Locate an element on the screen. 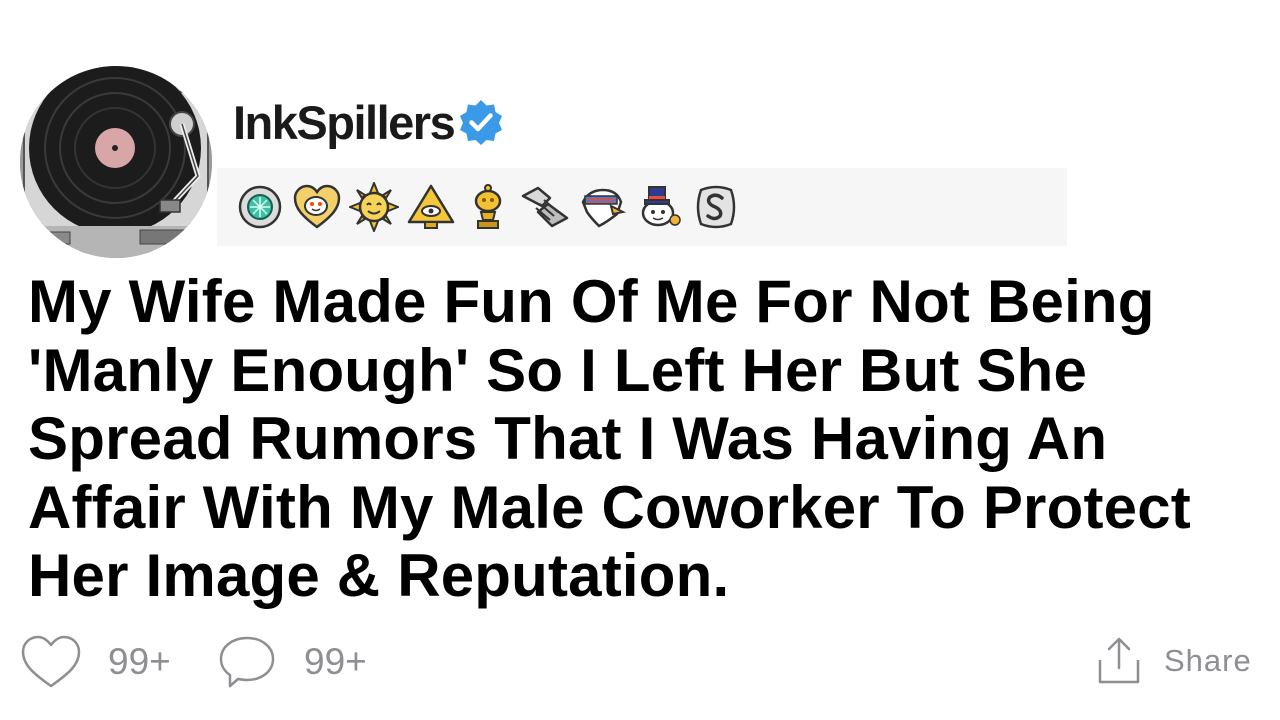  silver-s-award-icon is located at coordinates (716, 207).